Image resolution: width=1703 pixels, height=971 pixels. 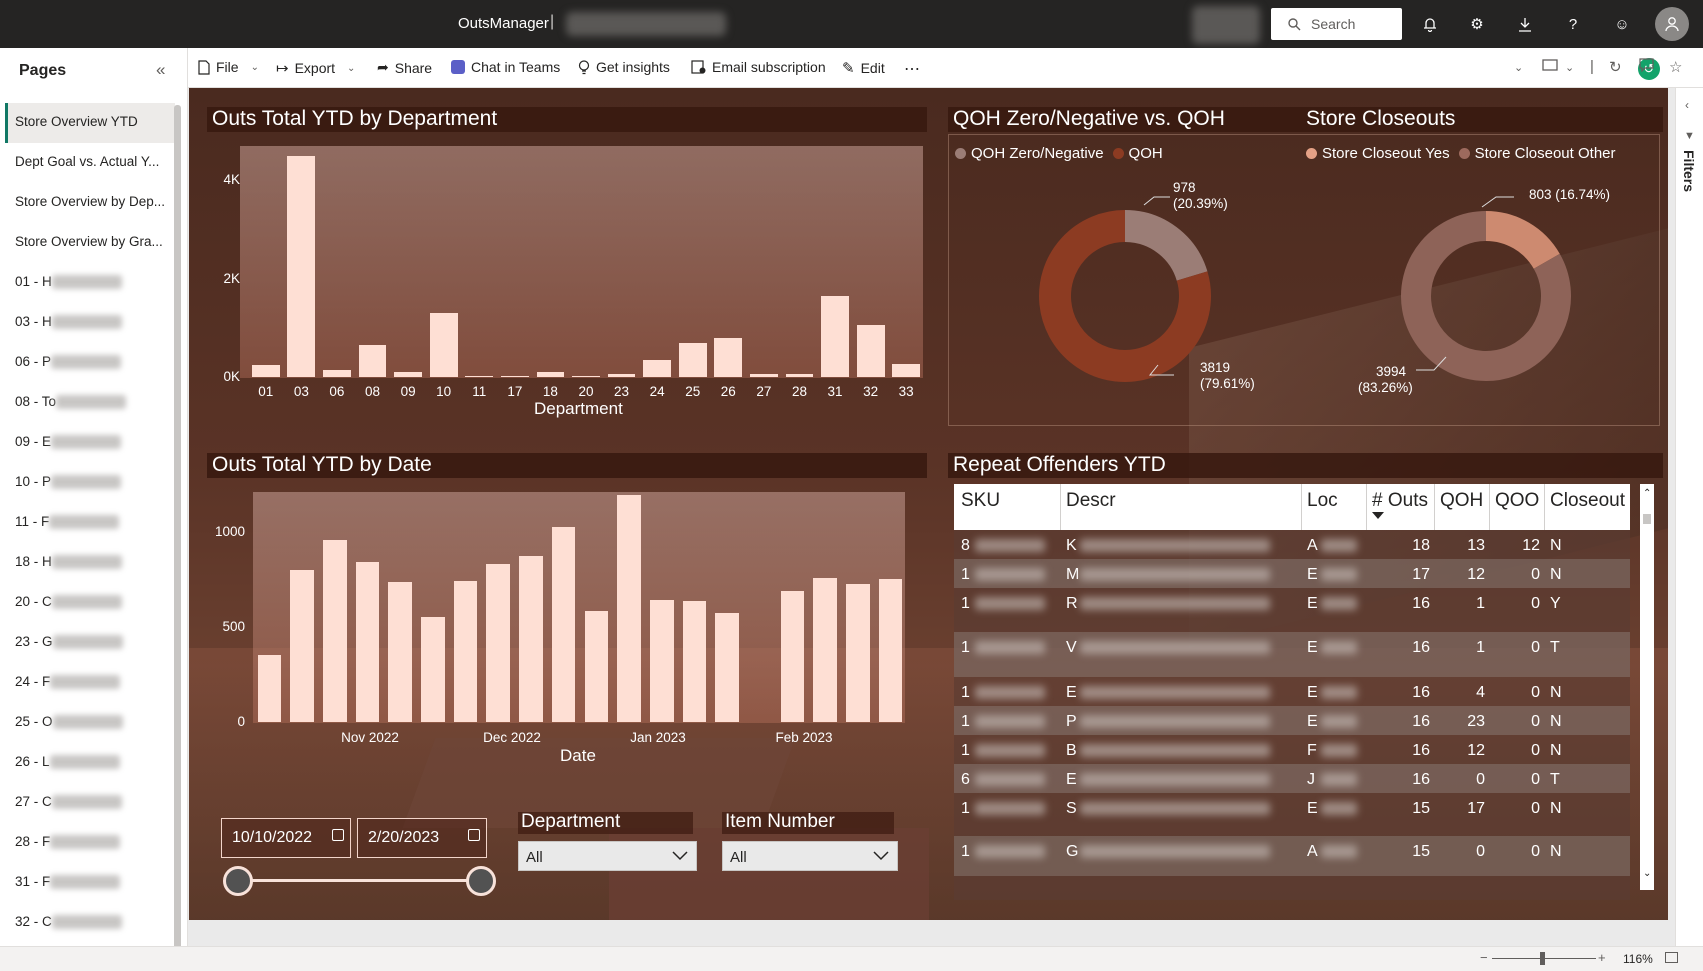 I want to click on more-options-button: ⋯, so click(x=912, y=69).